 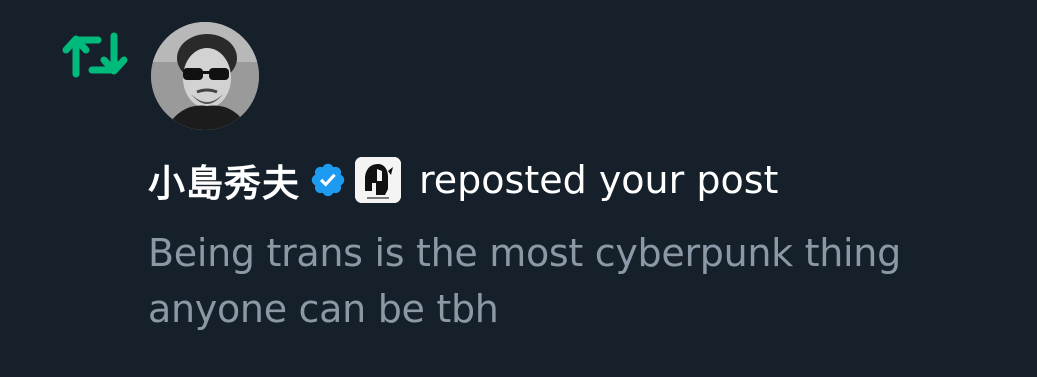 I want to click on display-name: 小島秀夫, so click(x=224, y=180).